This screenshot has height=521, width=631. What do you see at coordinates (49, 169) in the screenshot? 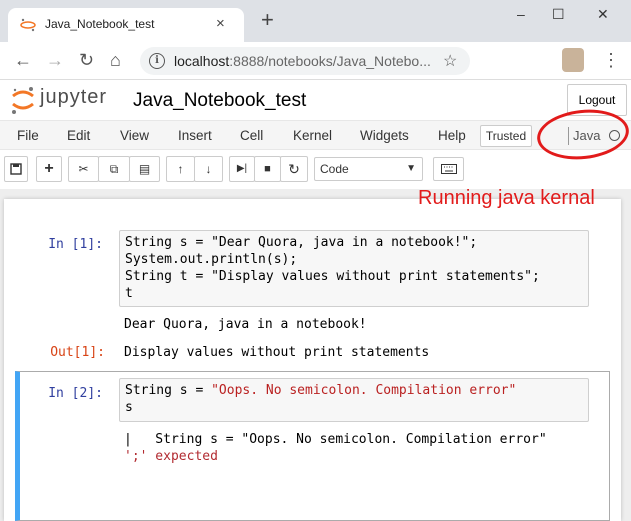
I see `insert-cell-icon: +` at bounding box center [49, 169].